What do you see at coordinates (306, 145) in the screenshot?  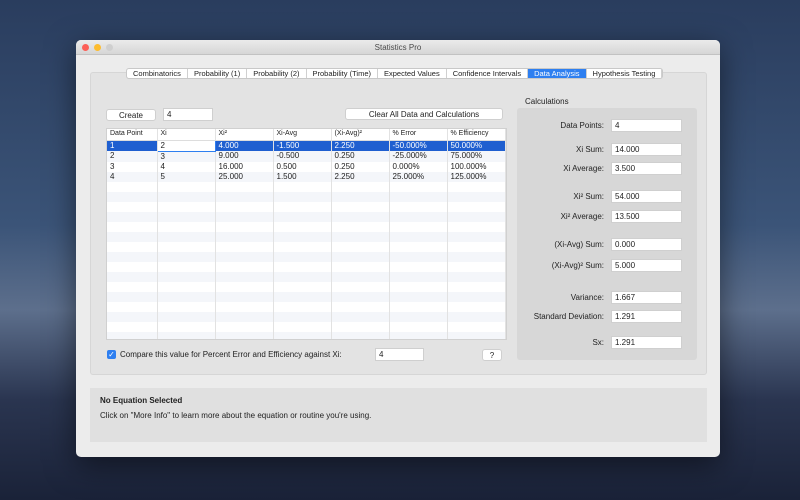 I see `table-row: 1 2 4.000 -1.500 2.250 -50.000% 50.000%` at bounding box center [306, 145].